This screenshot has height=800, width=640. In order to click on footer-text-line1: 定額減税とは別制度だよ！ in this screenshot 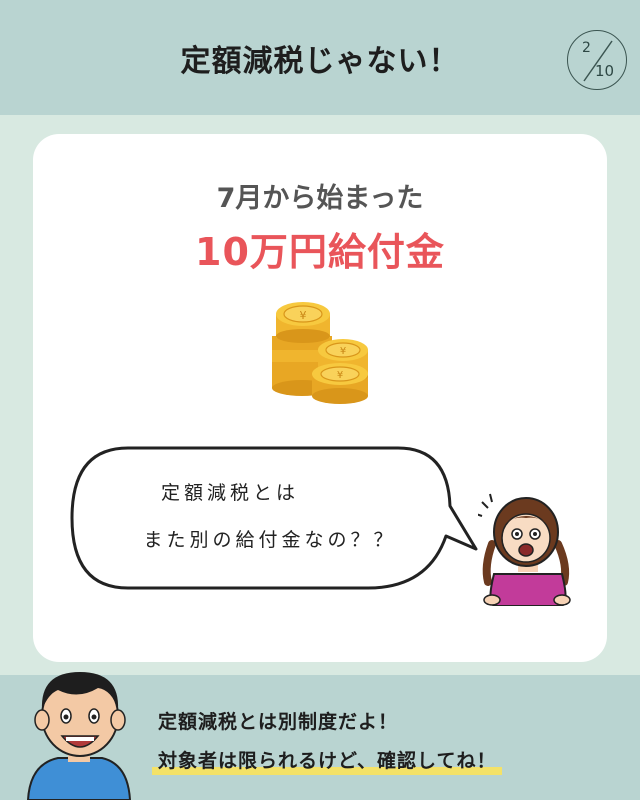, I will do `click(278, 722)`.